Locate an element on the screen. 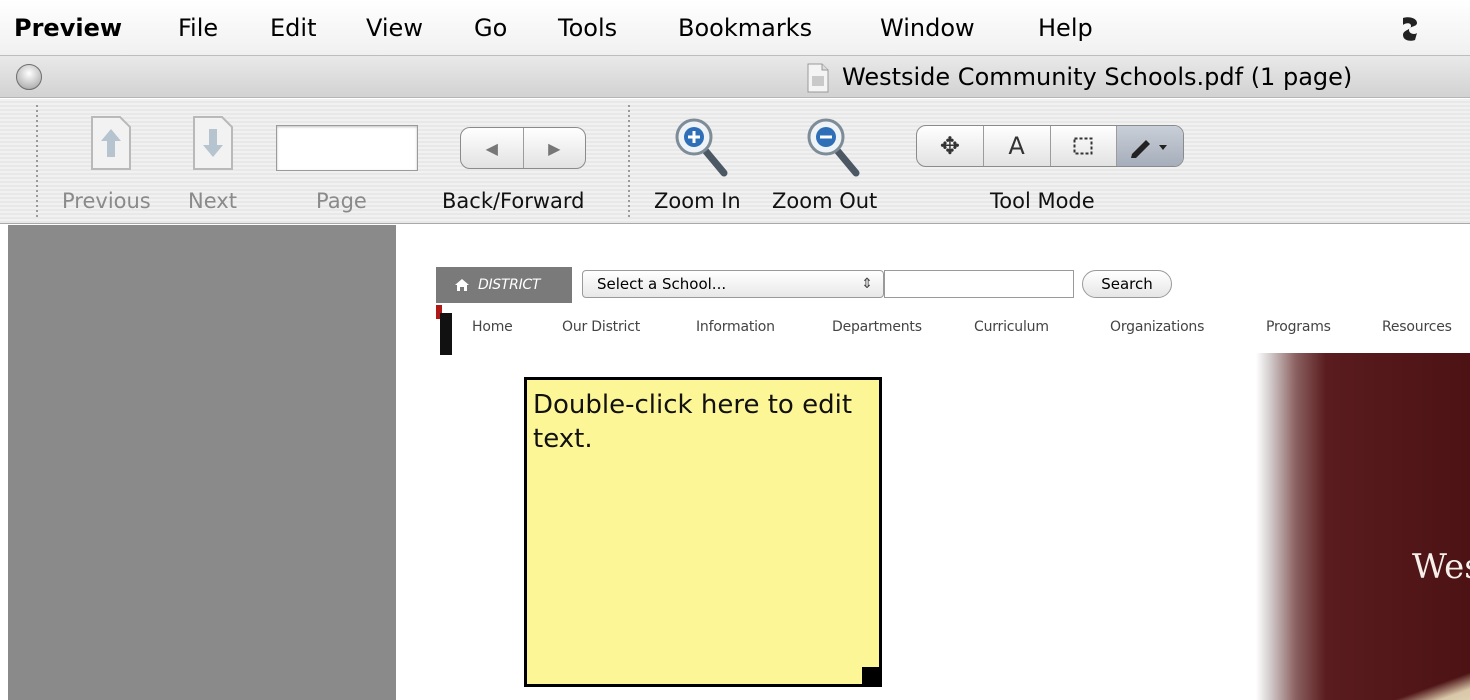  pencil-icon is located at coordinates (1149, 149).